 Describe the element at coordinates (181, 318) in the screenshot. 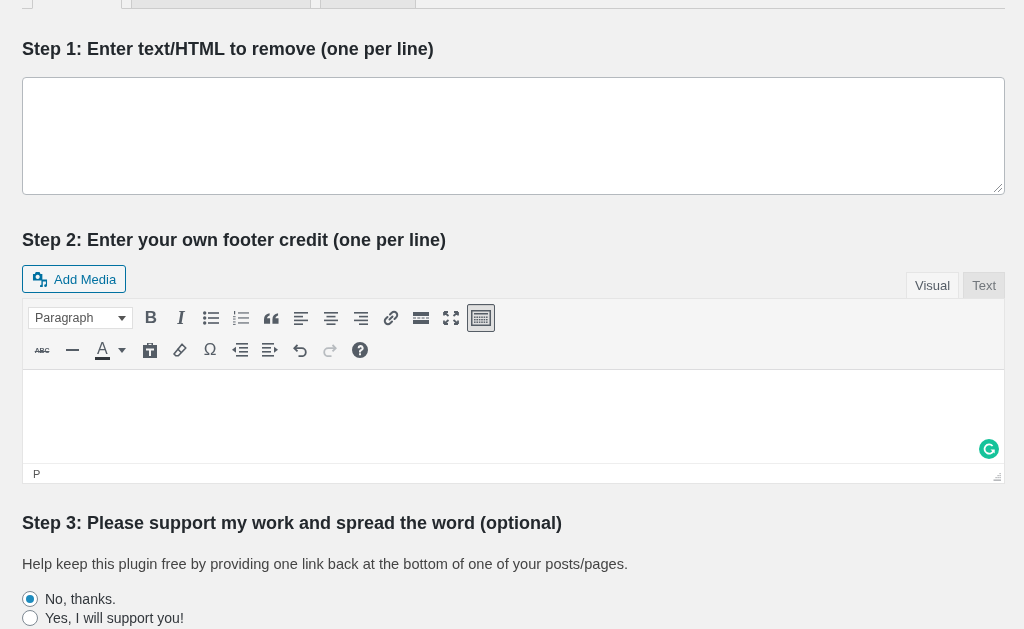

I see `italic-button: I` at that location.